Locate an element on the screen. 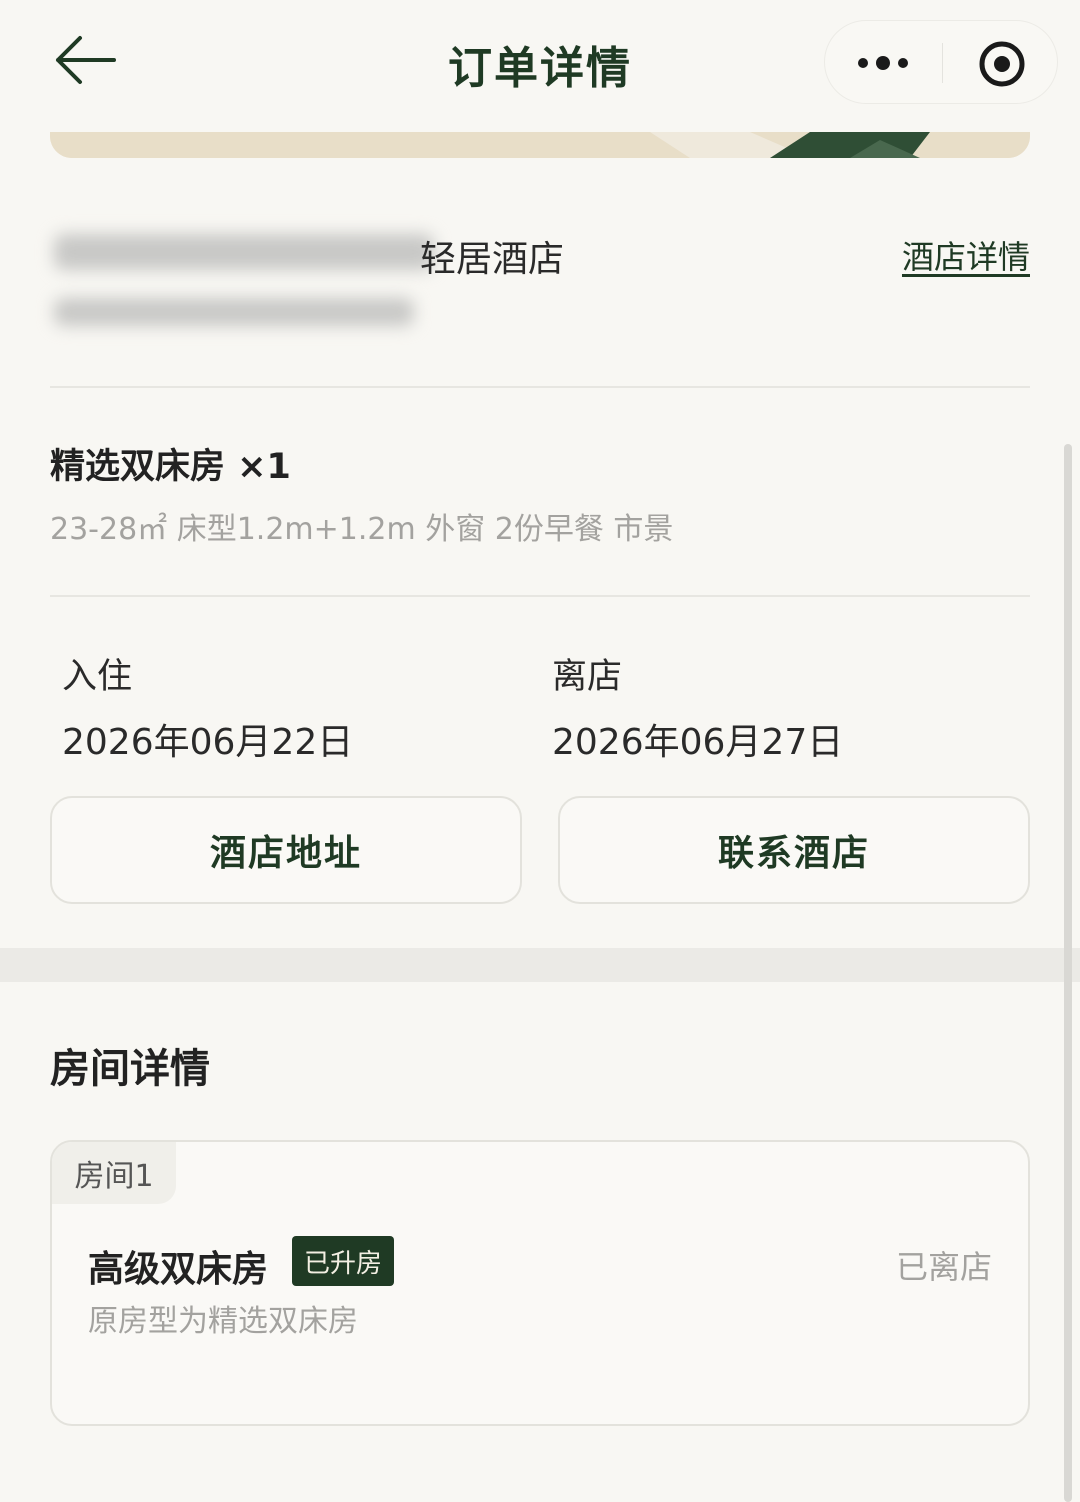 The width and height of the screenshot is (1080, 1502). room-details-title: 房间详情 is located at coordinates (130, 1069).